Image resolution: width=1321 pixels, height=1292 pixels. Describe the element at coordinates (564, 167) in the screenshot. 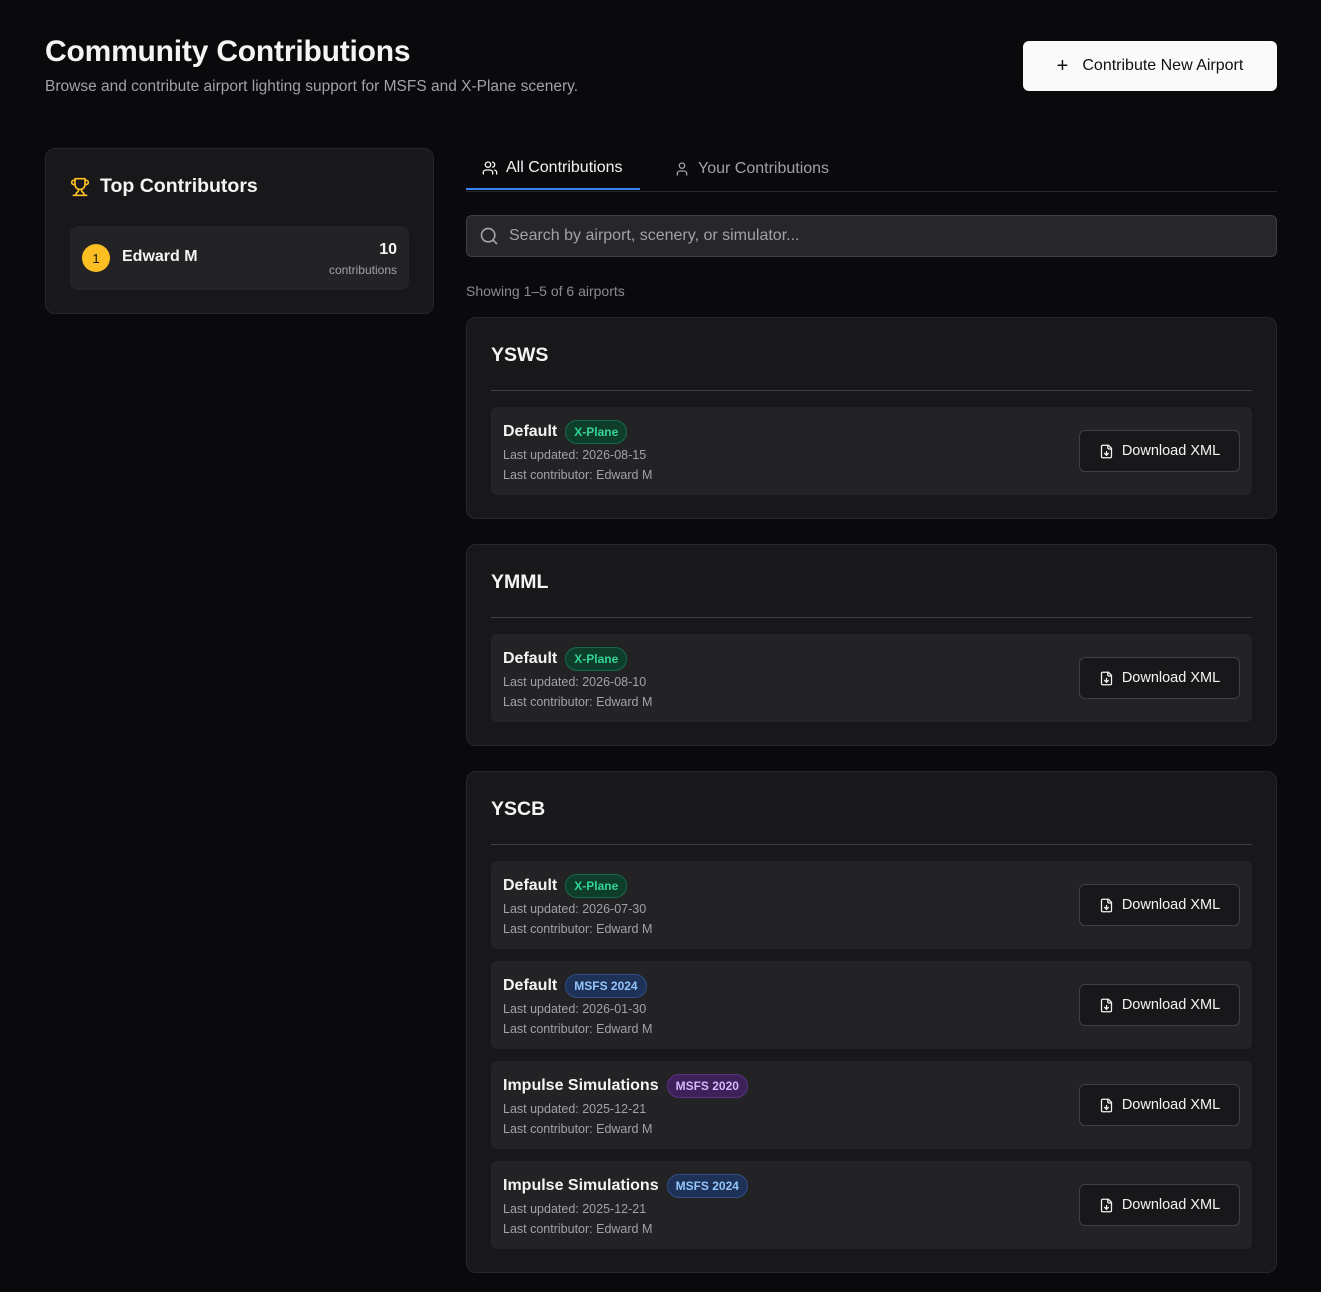

I see `tab-all-label: All Contributions` at that location.